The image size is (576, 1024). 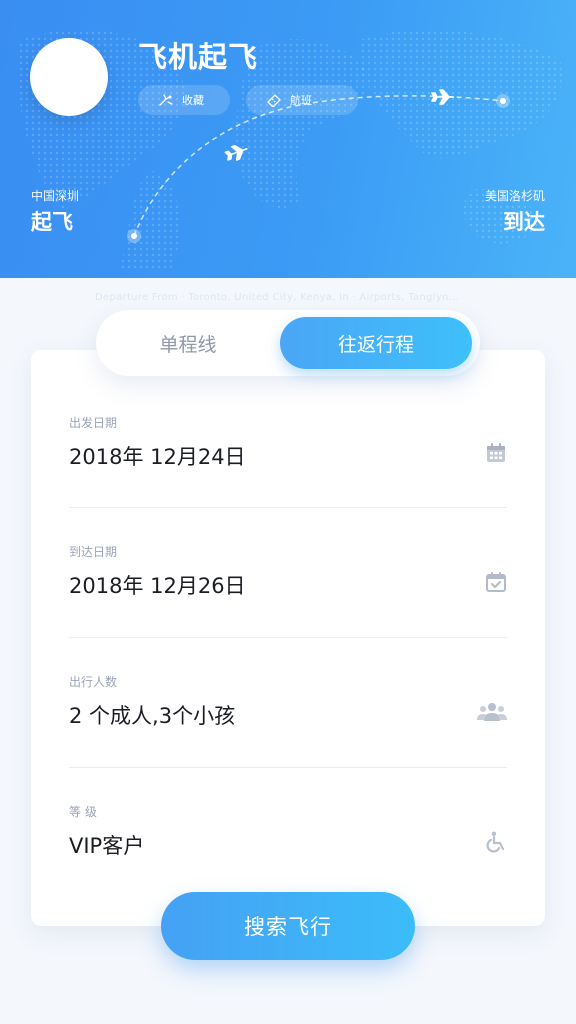 I want to click on search-flight-button: 搜索飞行, so click(x=288, y=926).